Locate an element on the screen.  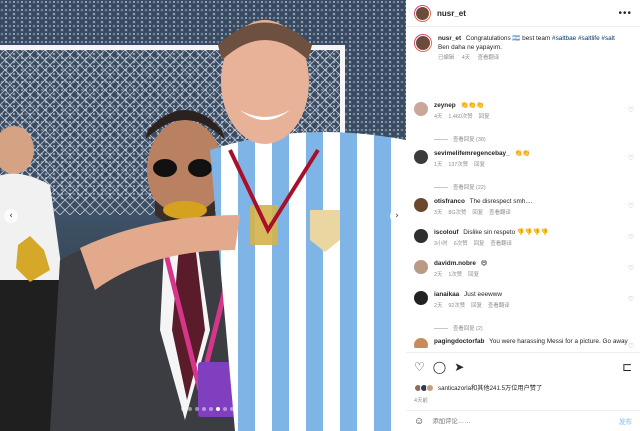
comment-input is located at coordinates (525, 421).